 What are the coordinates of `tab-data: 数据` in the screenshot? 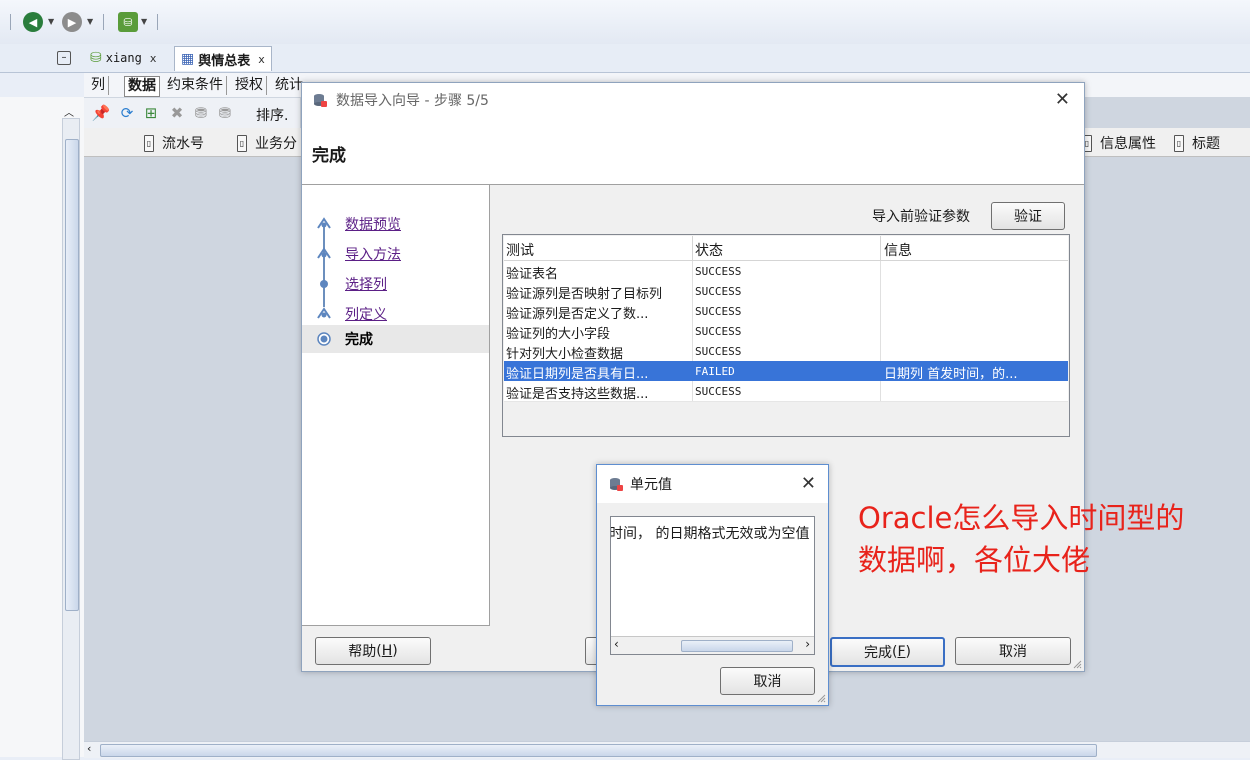 It's located at (142, 86).